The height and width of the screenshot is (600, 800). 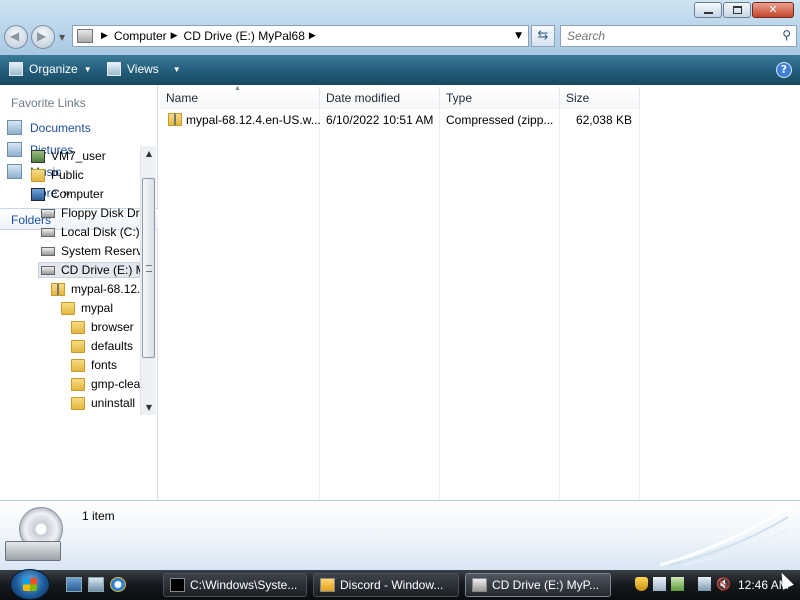 I want to click on tree-item-computer: Computer, so click(x=67, y=194).